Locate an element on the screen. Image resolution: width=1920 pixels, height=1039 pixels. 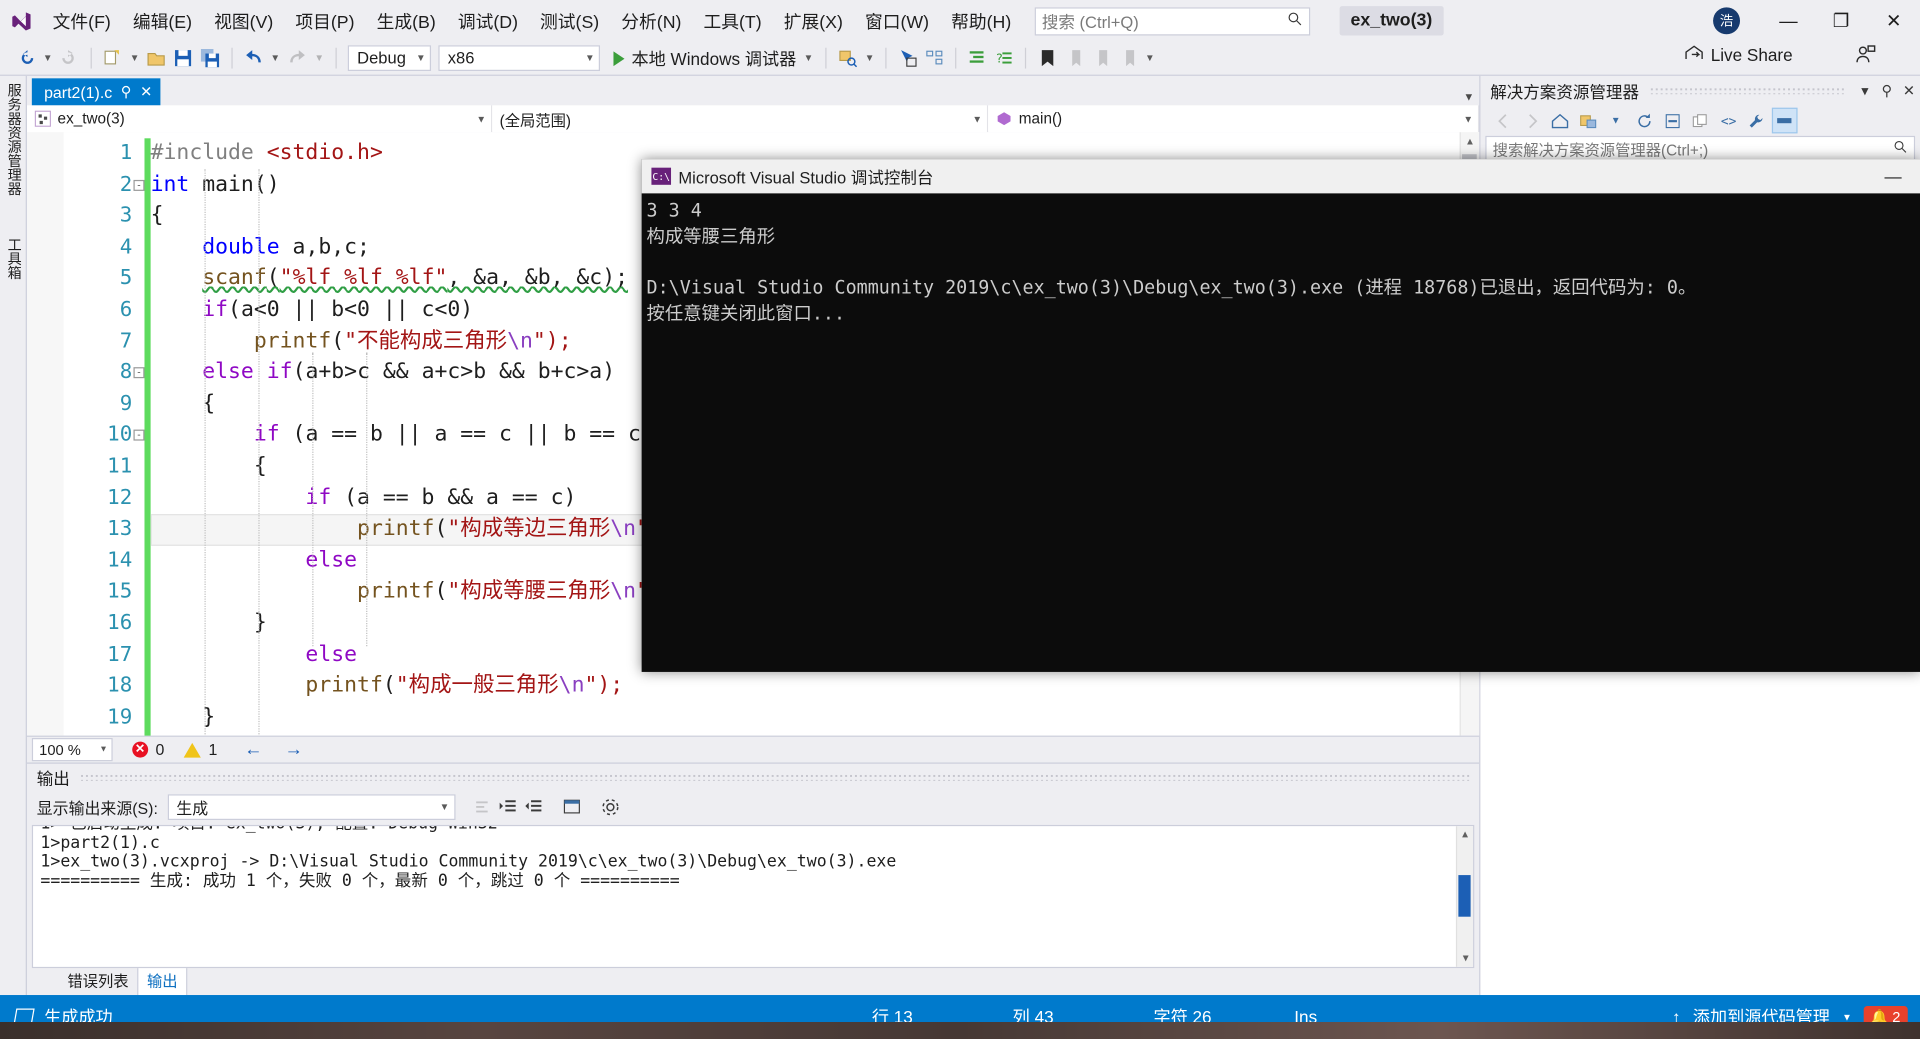
toolbar-separator is located at coordinates (956, 58).